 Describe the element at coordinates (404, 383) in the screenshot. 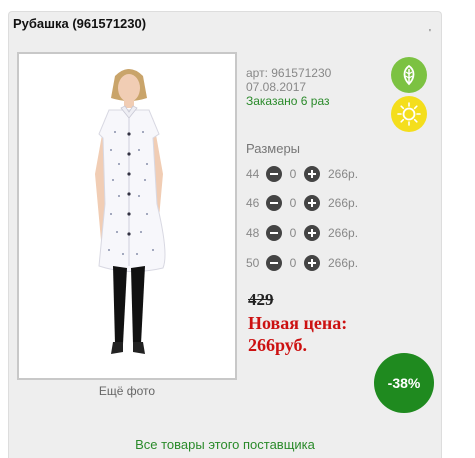

I see `discount-badge: -38%` at that location.